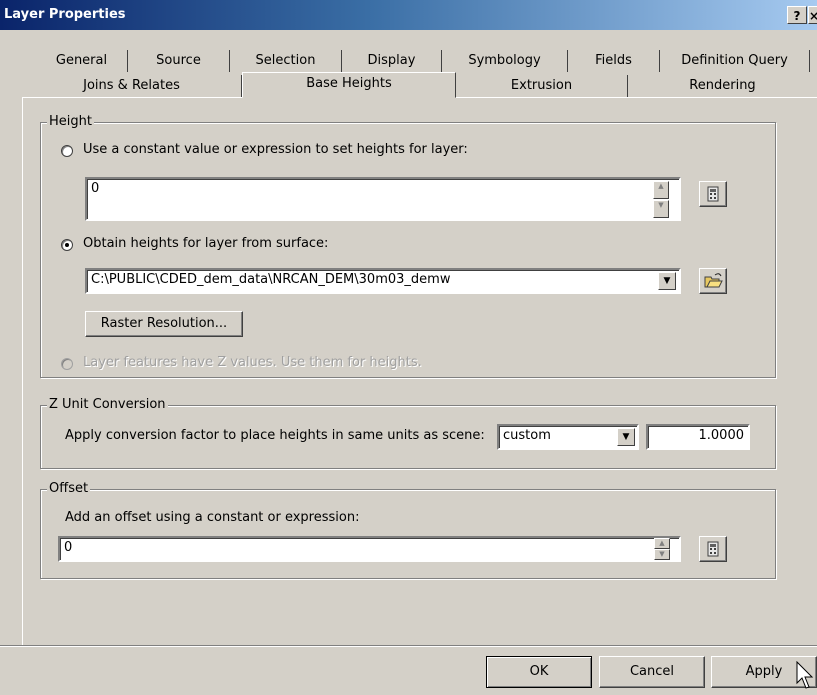 This screenshot has height=695, width=817. I want to click on surface-label: Obtain heights for layer from surface:, so click(206, 243).